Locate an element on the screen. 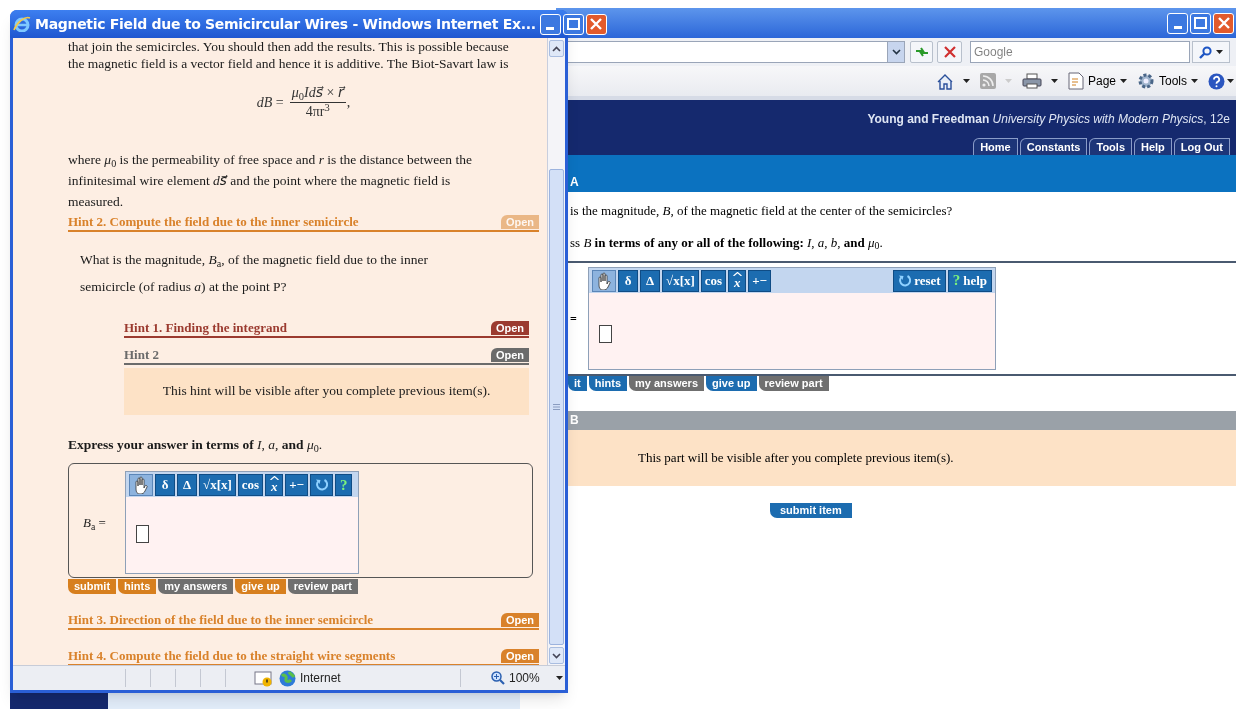  question-text: is the magnitude, B, of the magnetic field at the center of the semicircles? is located at coordinates (761, 211).